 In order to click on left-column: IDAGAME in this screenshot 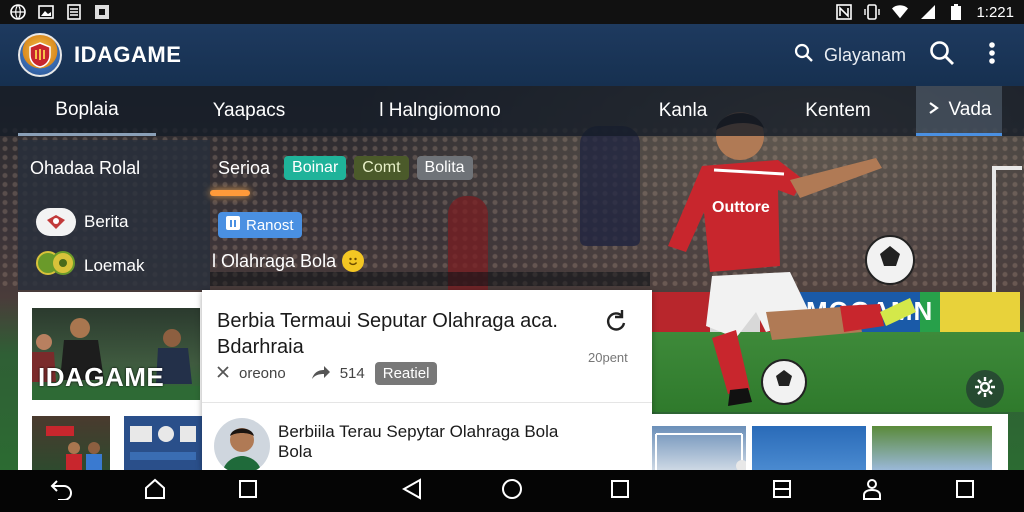, I will do `click(116, 381)`.